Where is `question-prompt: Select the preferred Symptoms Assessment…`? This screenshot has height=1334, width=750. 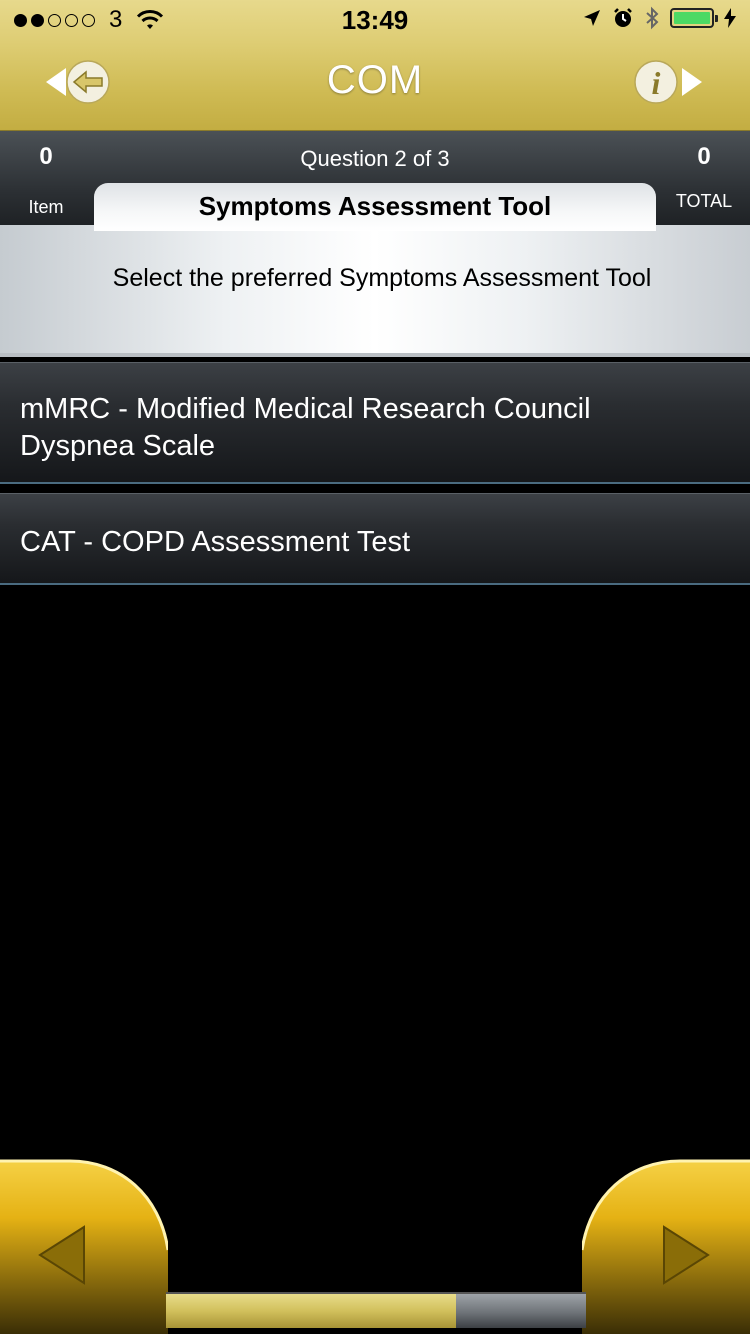
question-prompt: Select the preferred Symptoms Assessment… is located at coordinates (382, 278).